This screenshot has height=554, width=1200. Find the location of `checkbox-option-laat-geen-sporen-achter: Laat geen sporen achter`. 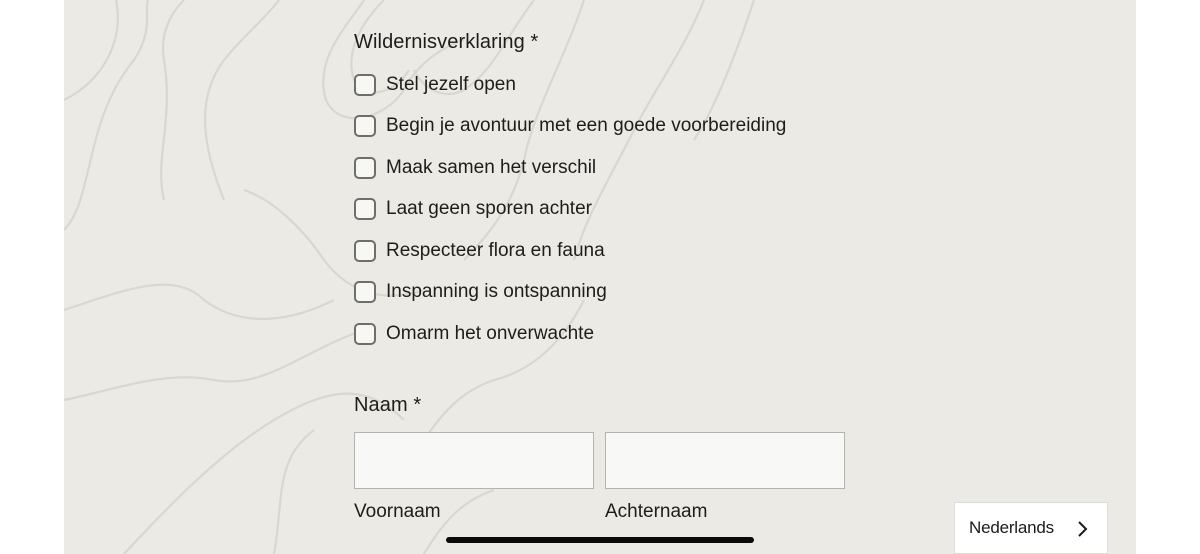

checkbox-option-laat-geen-sporen-achter: Laat geen sporen achter is located at coordinates (473, 209).